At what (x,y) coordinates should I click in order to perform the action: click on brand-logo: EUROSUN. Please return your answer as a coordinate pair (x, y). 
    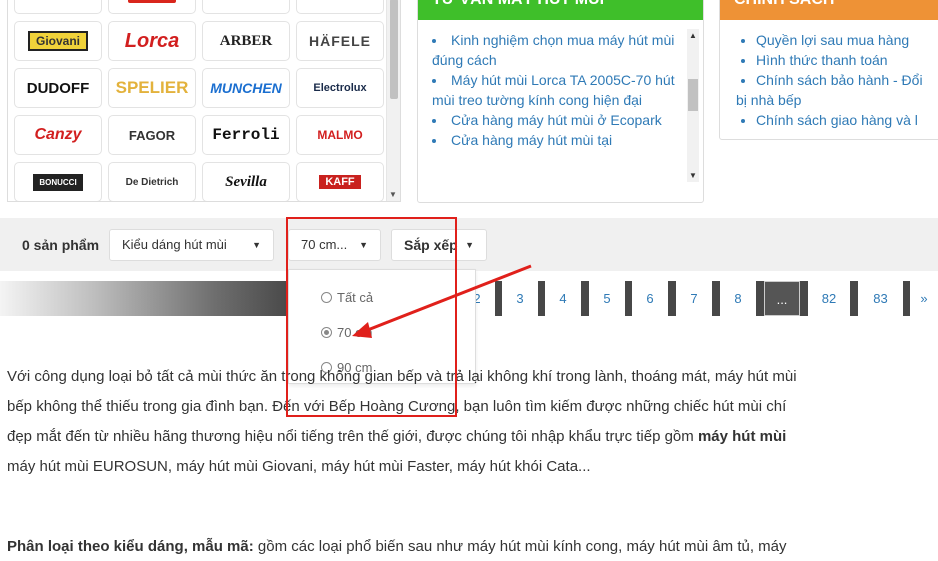
    Looking at the image, I should click on (340, 7).